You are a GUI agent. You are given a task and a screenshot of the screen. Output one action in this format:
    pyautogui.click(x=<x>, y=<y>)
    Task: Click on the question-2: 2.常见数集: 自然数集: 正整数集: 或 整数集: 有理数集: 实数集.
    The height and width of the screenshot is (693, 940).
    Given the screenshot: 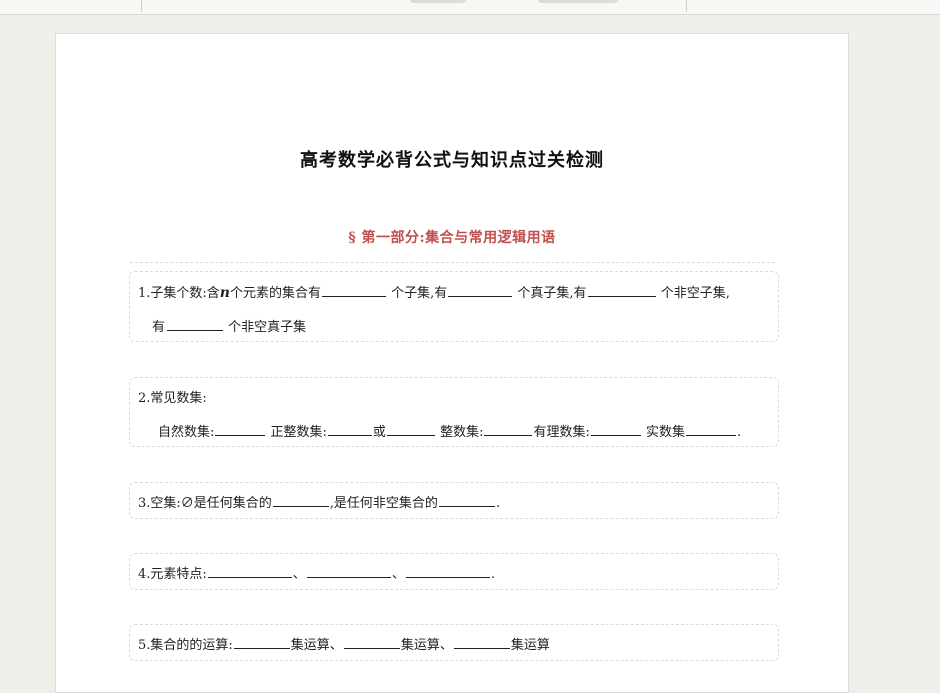 What is the action you would take?
    pyautogui.click(x=454, y=412)
    